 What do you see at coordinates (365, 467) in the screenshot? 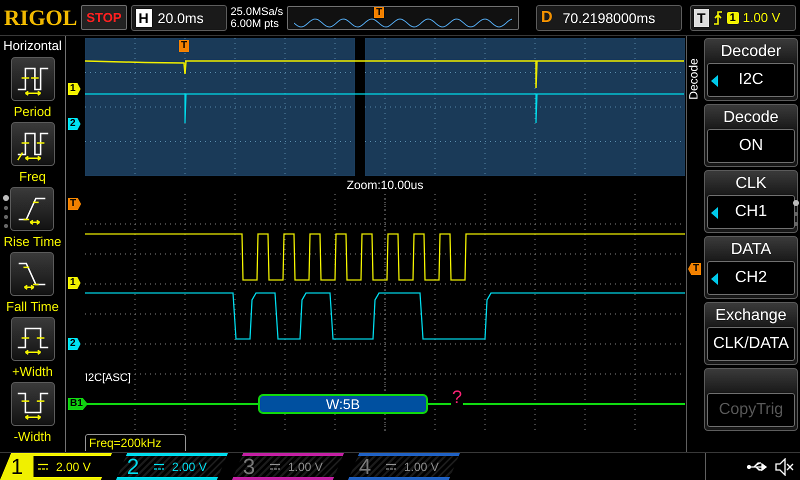
I see `channel-number: 4` at bounding box center [365, 467].